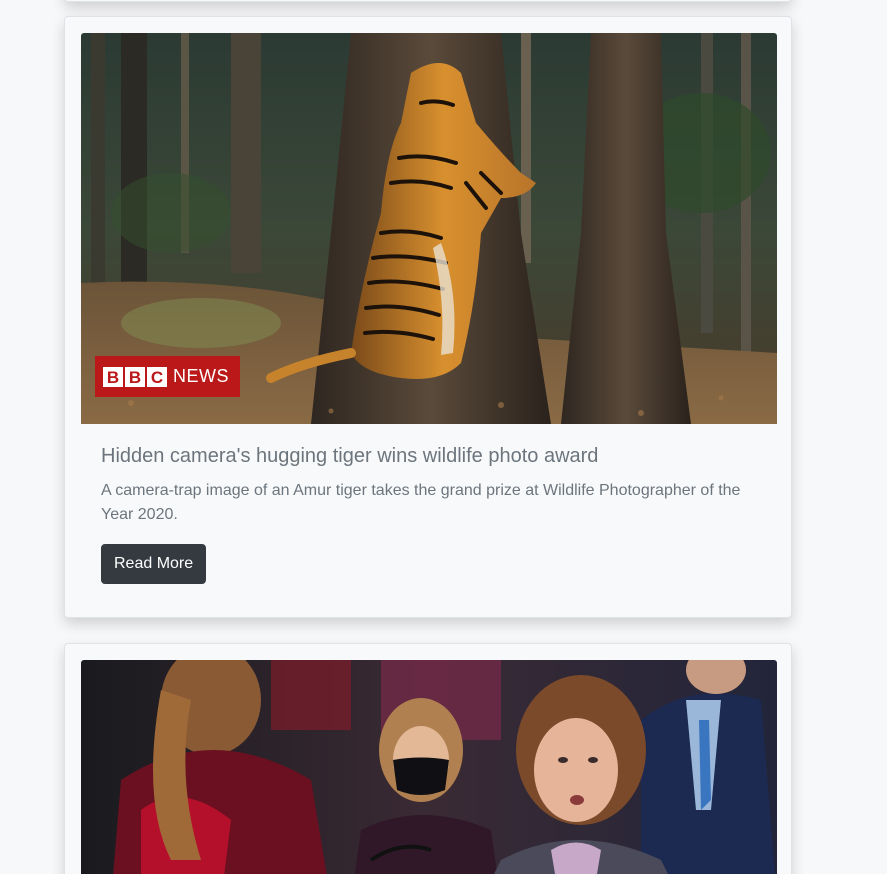 This screenshot has height=874, width=887. What do you see at coordinates (201, 376) in the screenshot?
I see `bbc-logo-news-word: NEWS` at bounding box center [201, 376].